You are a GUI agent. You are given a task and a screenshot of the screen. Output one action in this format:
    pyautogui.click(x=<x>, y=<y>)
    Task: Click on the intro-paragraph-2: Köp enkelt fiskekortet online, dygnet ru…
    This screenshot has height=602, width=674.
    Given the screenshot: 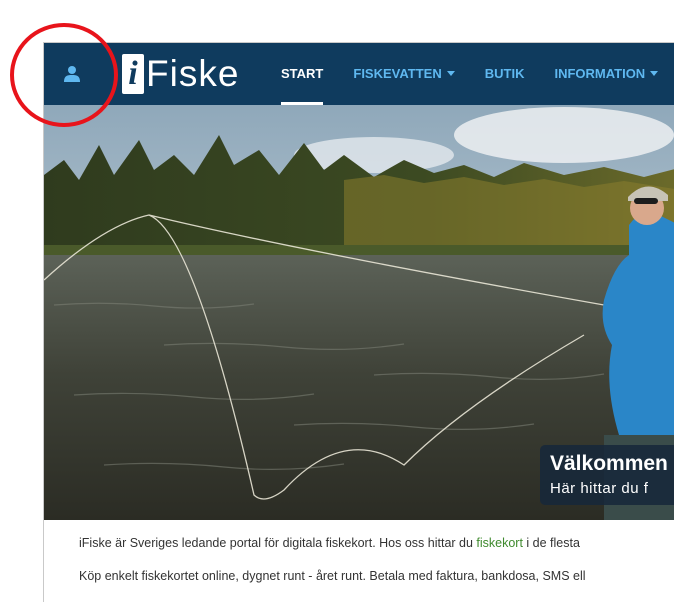 What is the action you would take?
    pyautogui.click(x=332, y=576)
    